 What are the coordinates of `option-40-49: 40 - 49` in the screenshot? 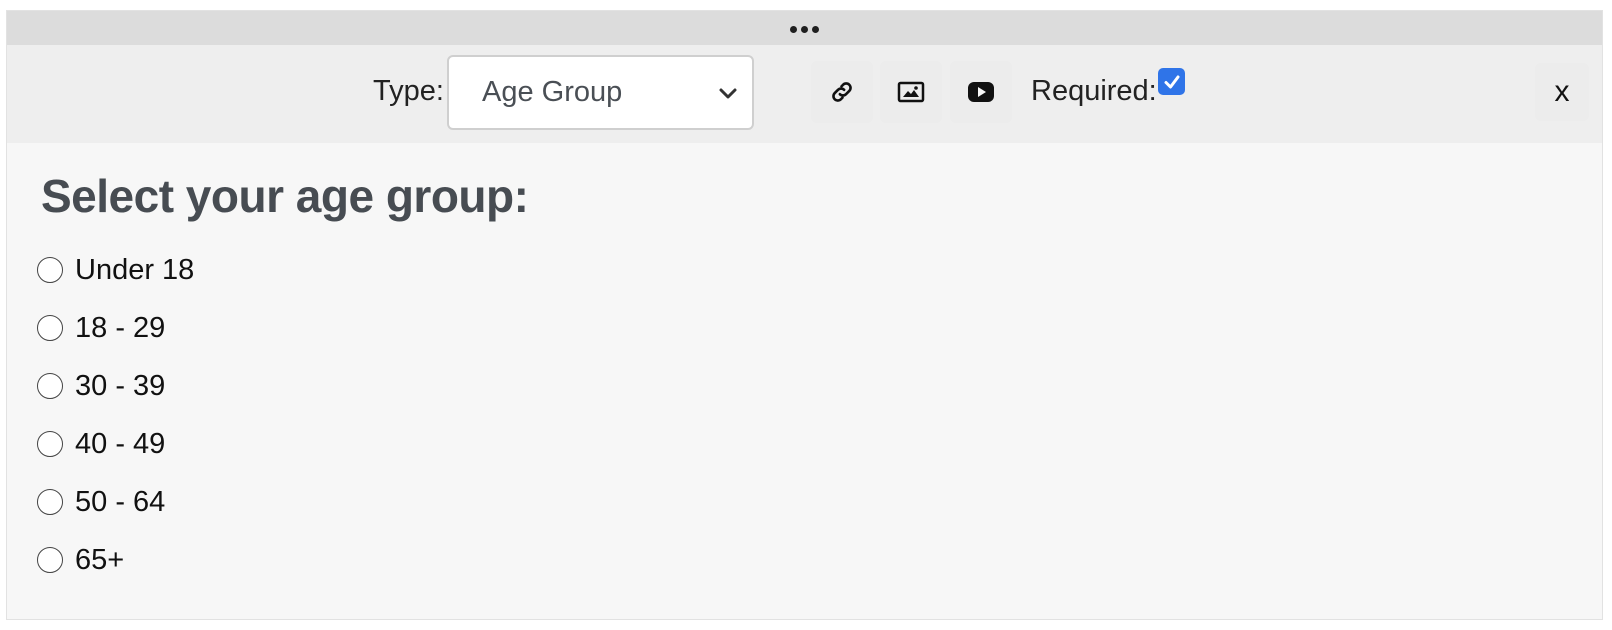 It's located at (115, 444).